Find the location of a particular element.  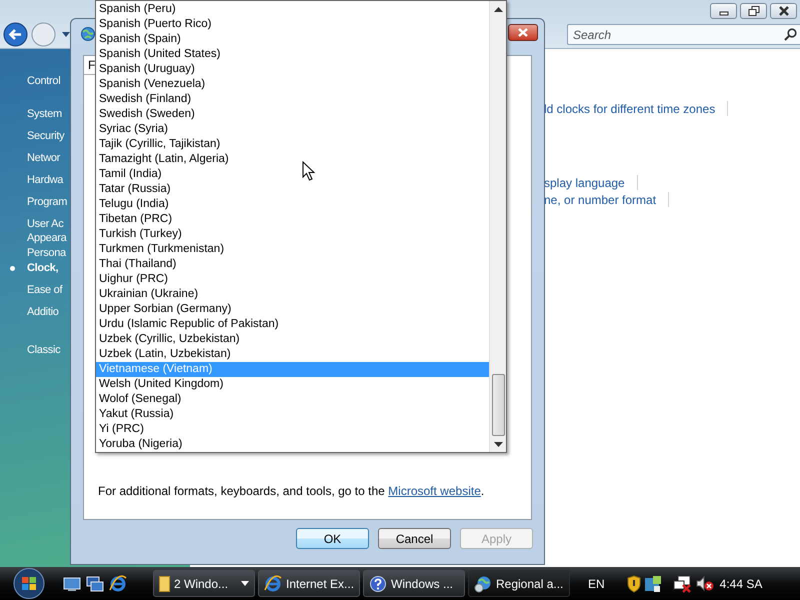

restore-button is located at coordinates (753, 10).